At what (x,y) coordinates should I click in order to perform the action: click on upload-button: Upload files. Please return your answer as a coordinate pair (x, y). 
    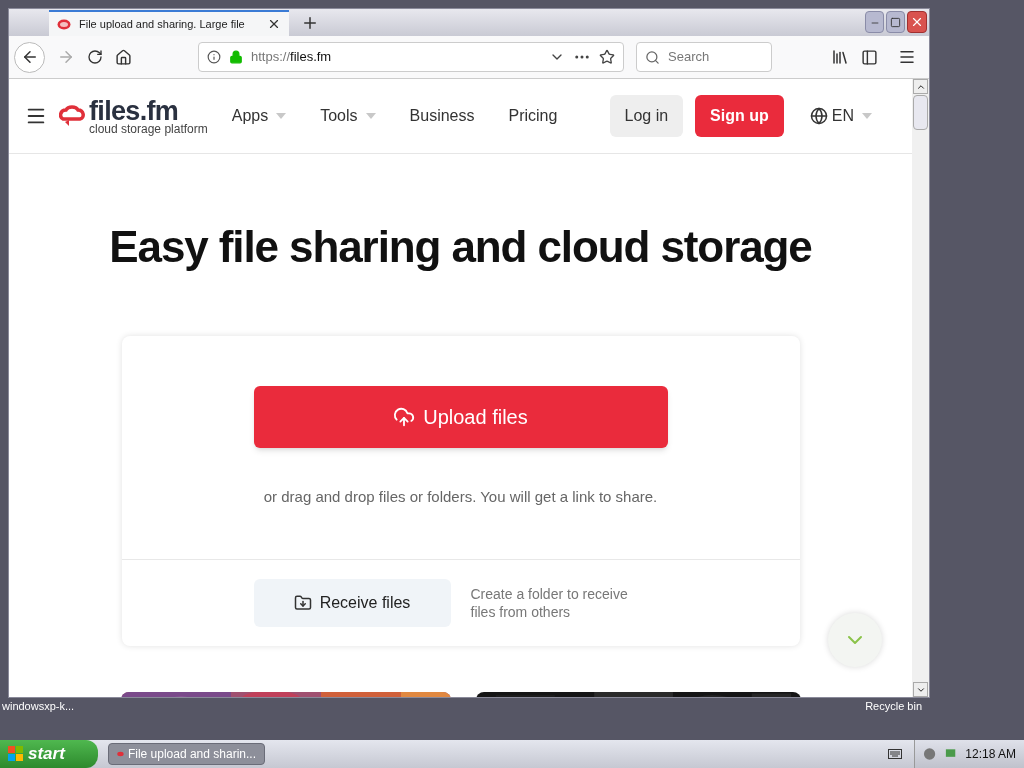
    Looking at the image, I should click on (460, 417).